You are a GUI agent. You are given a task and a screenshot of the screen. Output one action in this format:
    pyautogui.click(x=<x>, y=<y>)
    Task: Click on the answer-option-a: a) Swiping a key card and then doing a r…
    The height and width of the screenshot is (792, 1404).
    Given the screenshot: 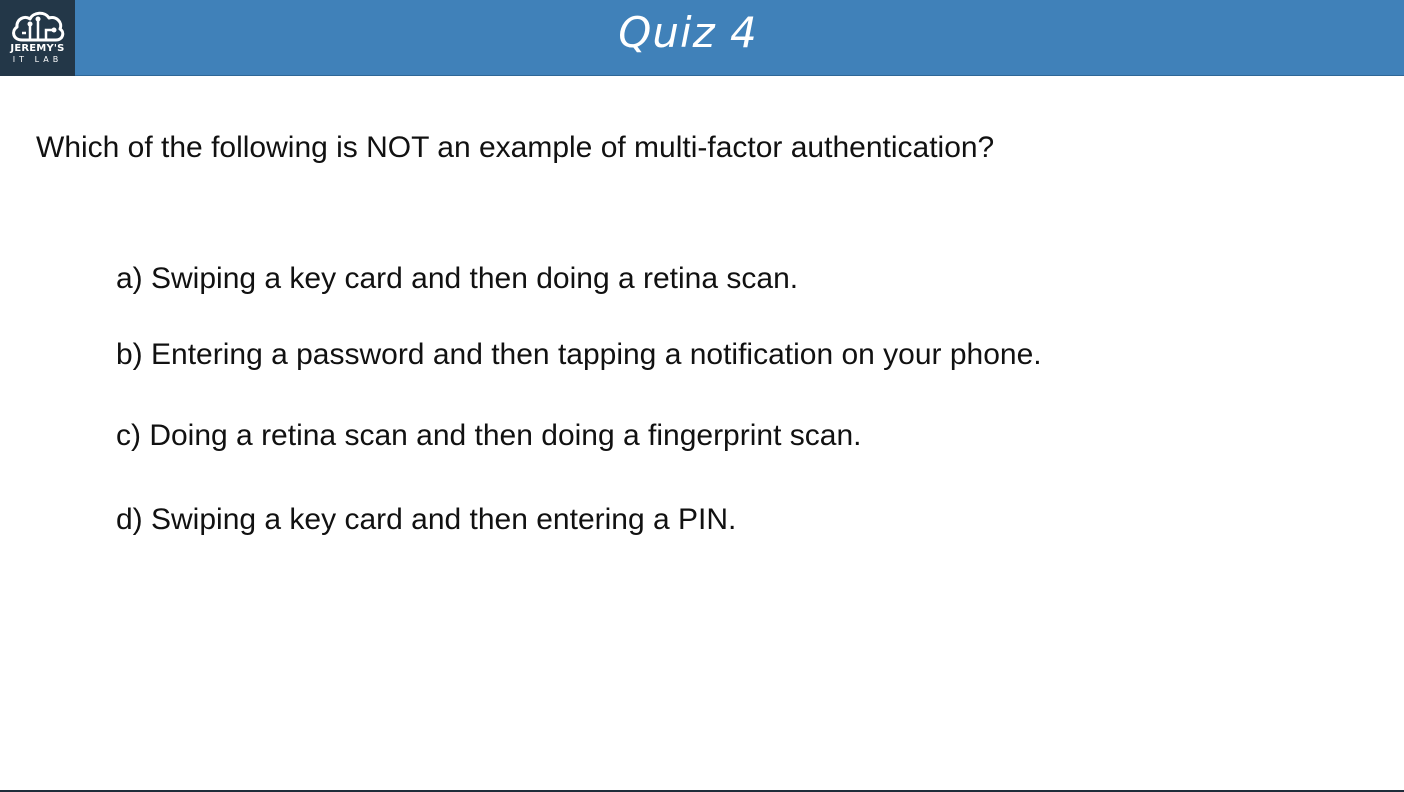 What is the action you would take?
    pyautogui.click(x=457, y=278)
    